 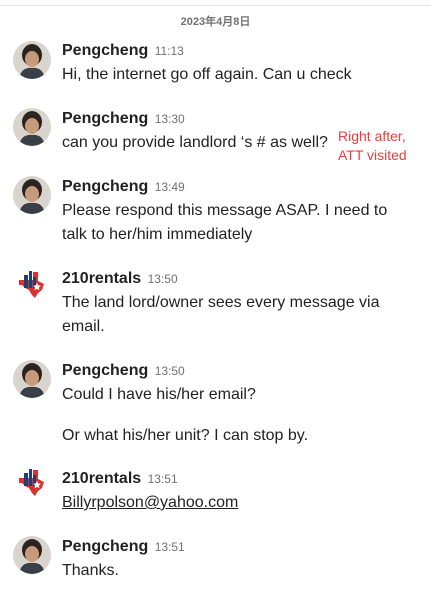 What do you see at coordinates (157, 234) in the screenshot?
I see `message-text: talk to her/him immediately` at bounding box center [157, 234].